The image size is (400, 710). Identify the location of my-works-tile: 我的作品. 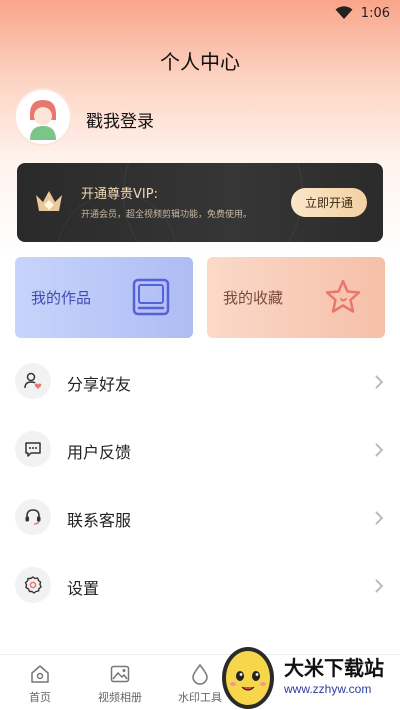
(104, 297).